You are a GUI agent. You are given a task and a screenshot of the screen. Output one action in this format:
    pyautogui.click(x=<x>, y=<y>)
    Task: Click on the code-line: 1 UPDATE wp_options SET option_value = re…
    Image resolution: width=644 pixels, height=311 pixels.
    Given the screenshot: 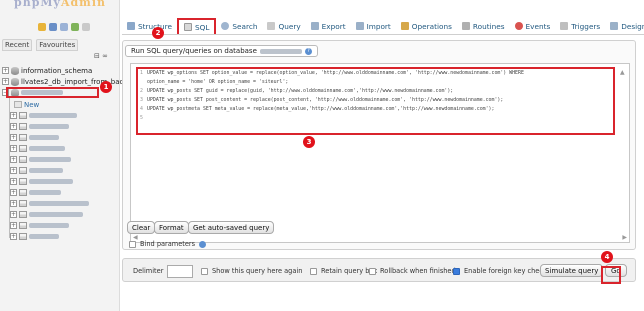 What is the action you would take?
    pyautogui.click(x=332, y=73)
    